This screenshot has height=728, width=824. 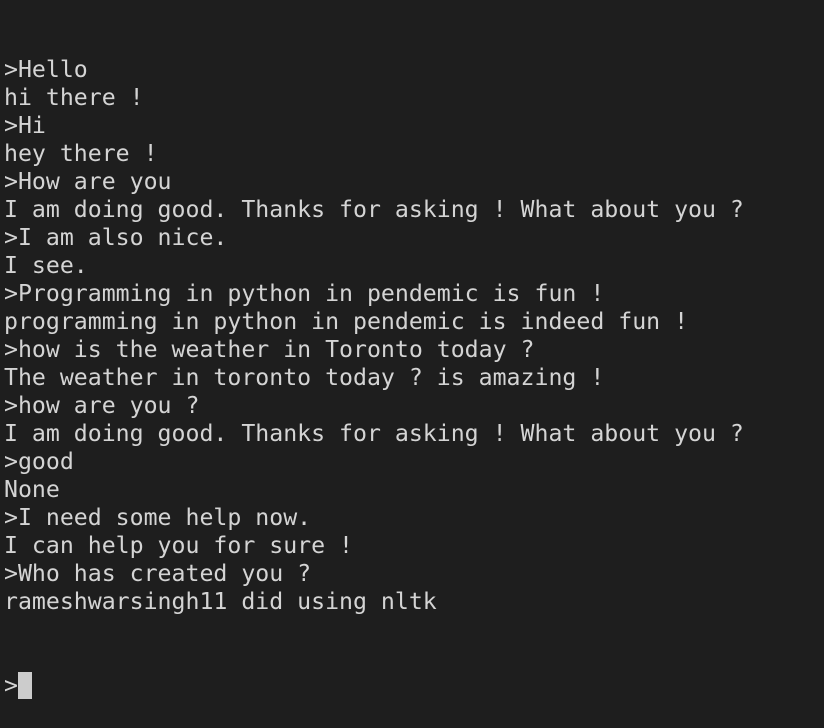 I want to click on bot-response-line: rameshwarsingh11 did using nltk, so click(x=220, y=601).